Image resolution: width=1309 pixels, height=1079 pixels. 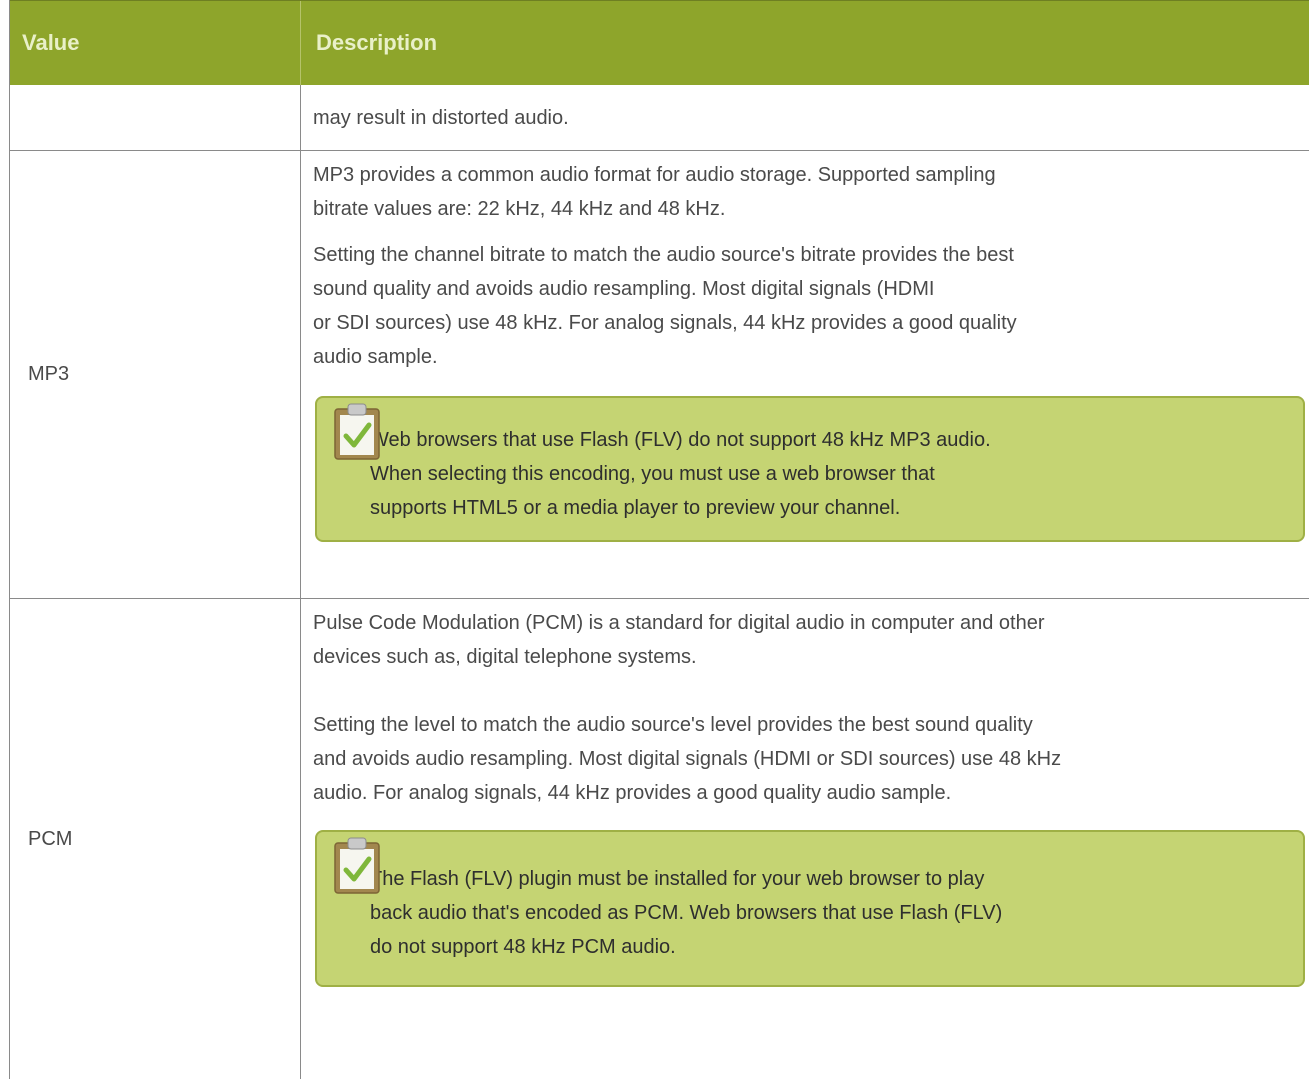 What do you see at coordinates (155, 839) in the screenshot?
I see `row-value: PCM` at bounding box center [155, 839].